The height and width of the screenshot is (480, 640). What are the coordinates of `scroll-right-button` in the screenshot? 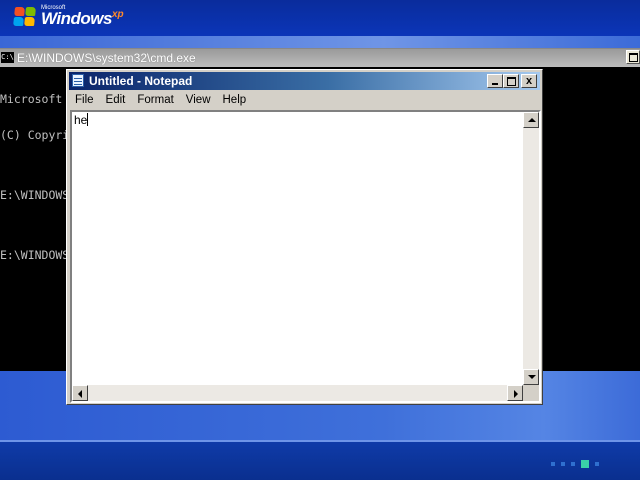 It's located at (515, 393).